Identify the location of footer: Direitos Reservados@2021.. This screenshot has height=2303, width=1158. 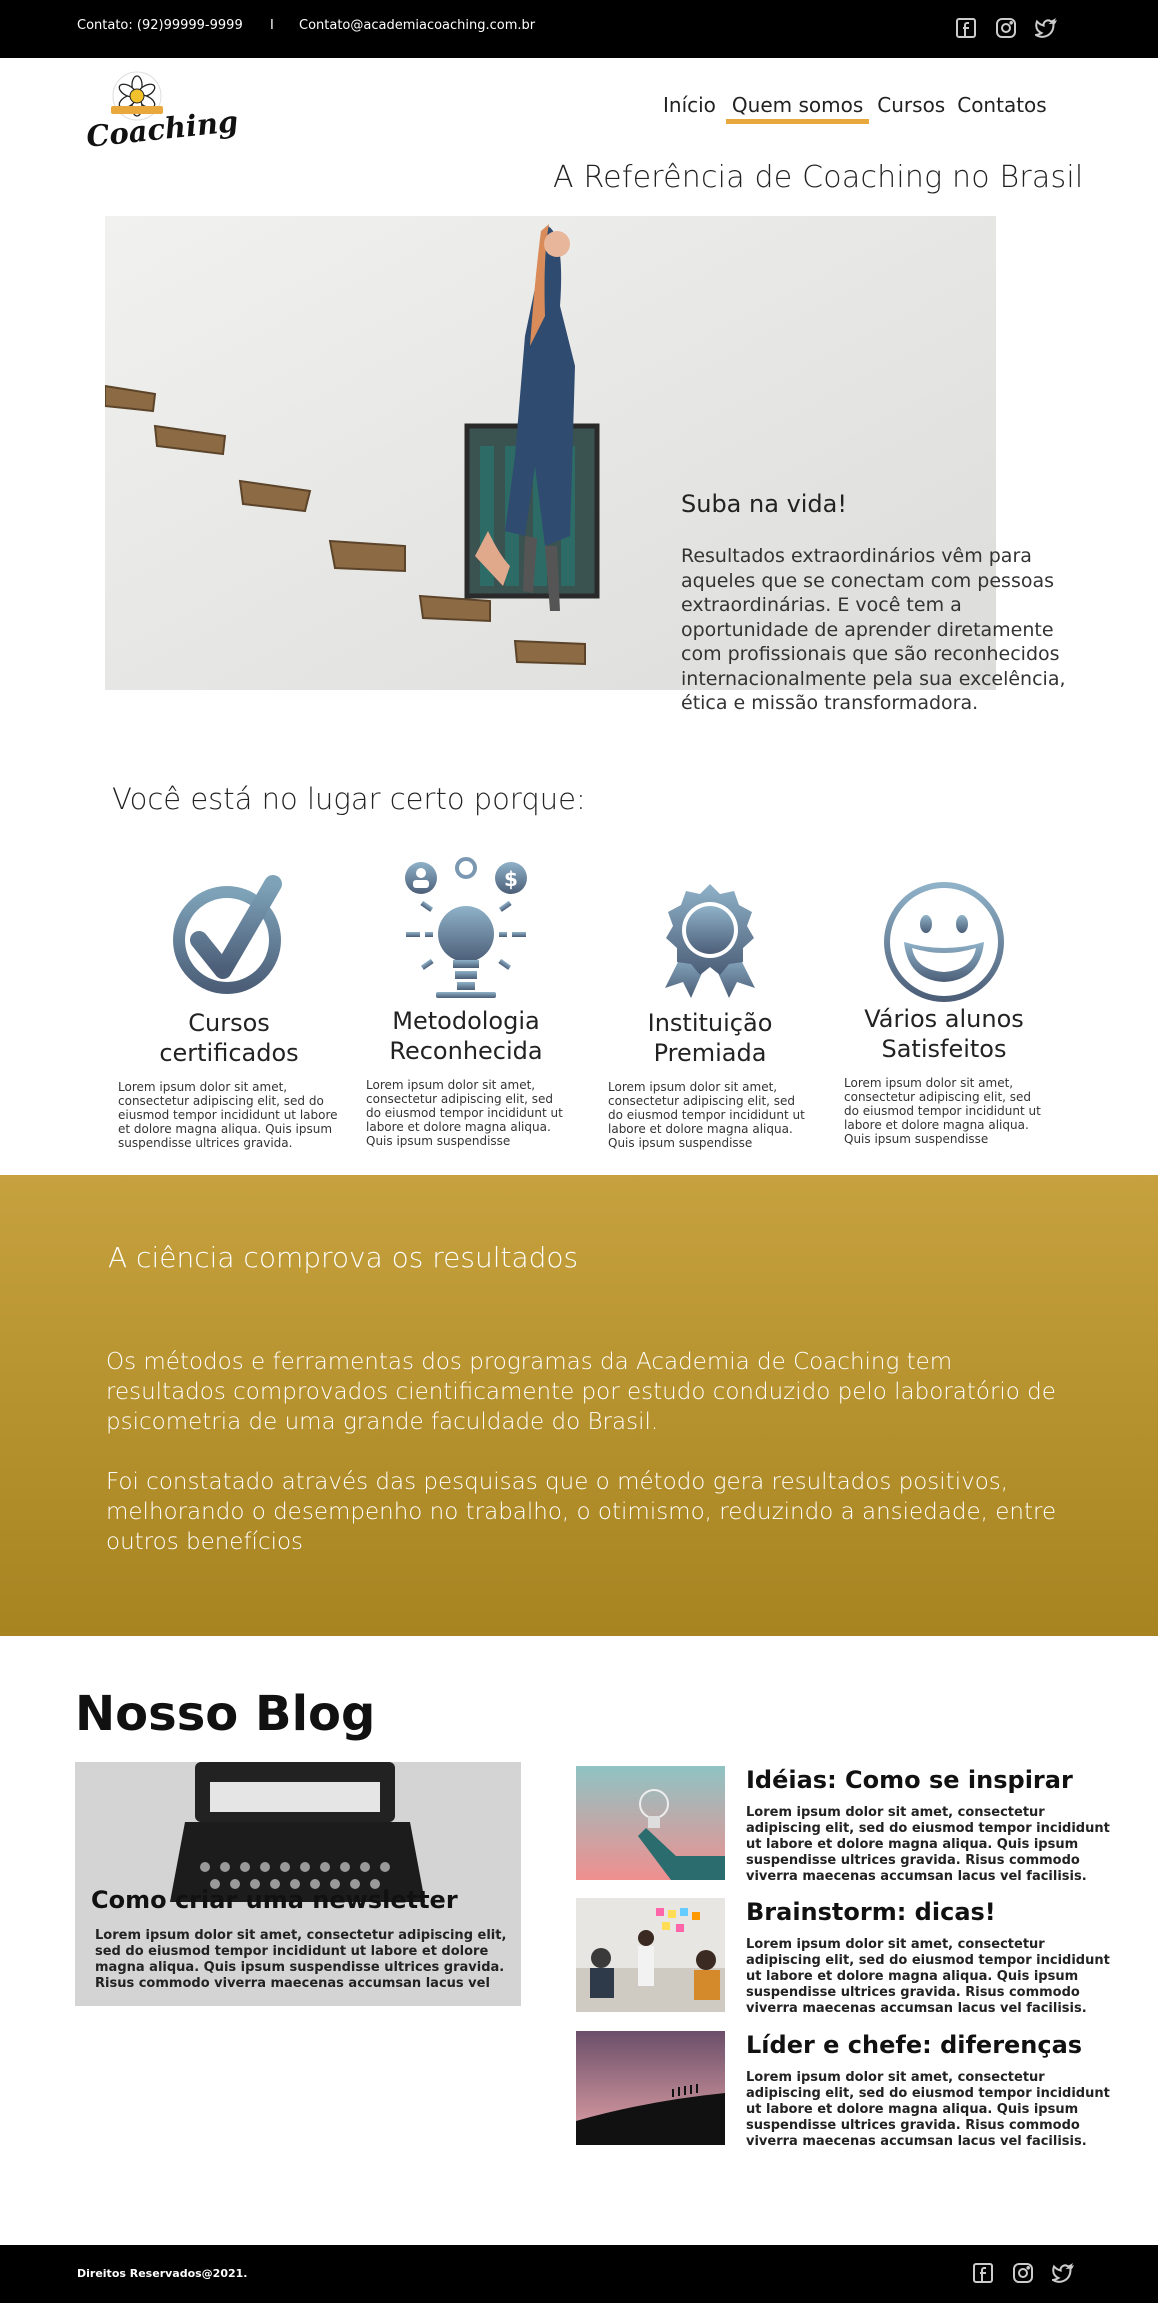
(579, 2274).